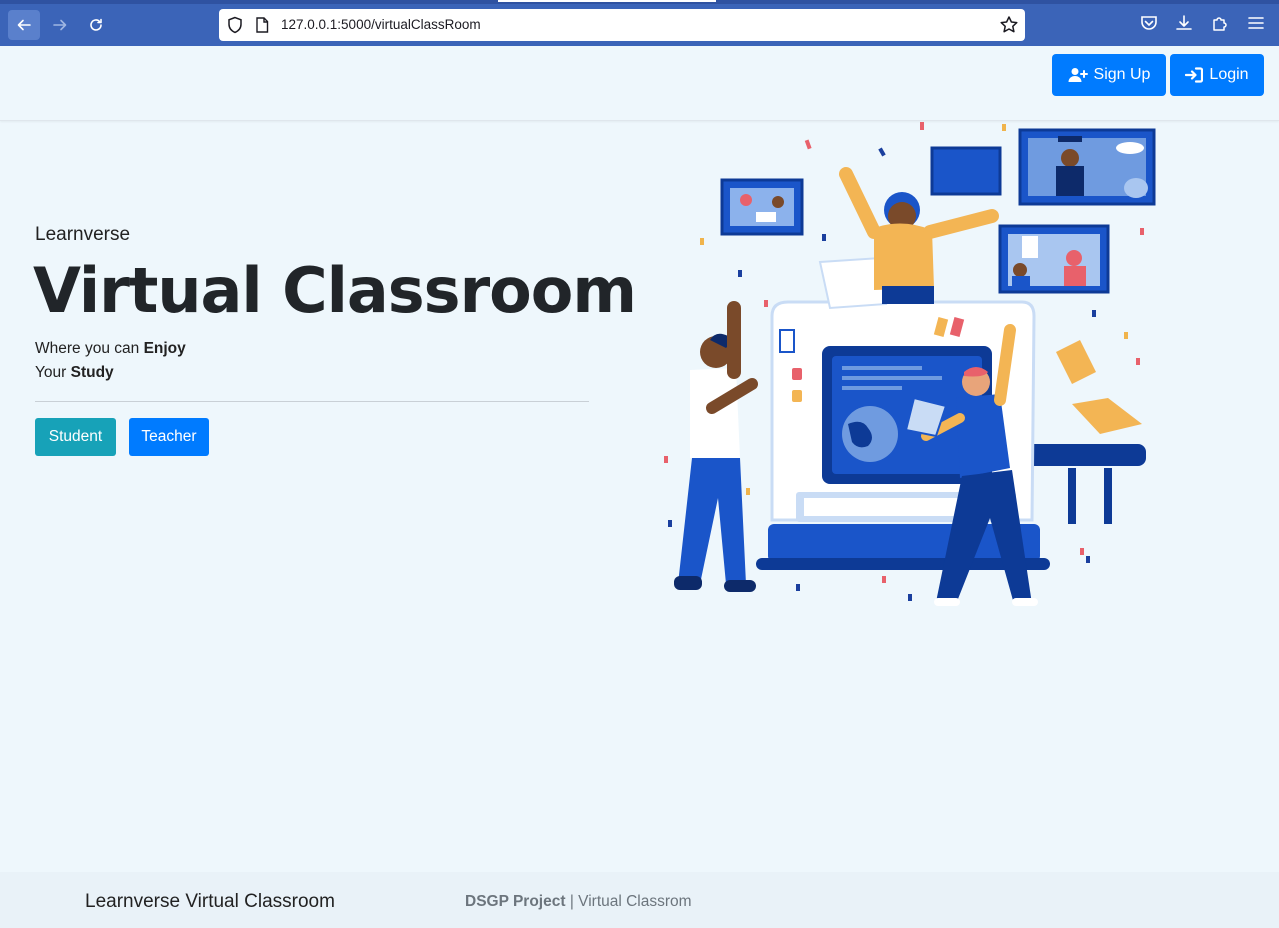 The image size is (1279, 928). What do you see at coordinates (1256, 23) in the screenshot?
I see `menu-icon` at bounding box center [1256, 23].